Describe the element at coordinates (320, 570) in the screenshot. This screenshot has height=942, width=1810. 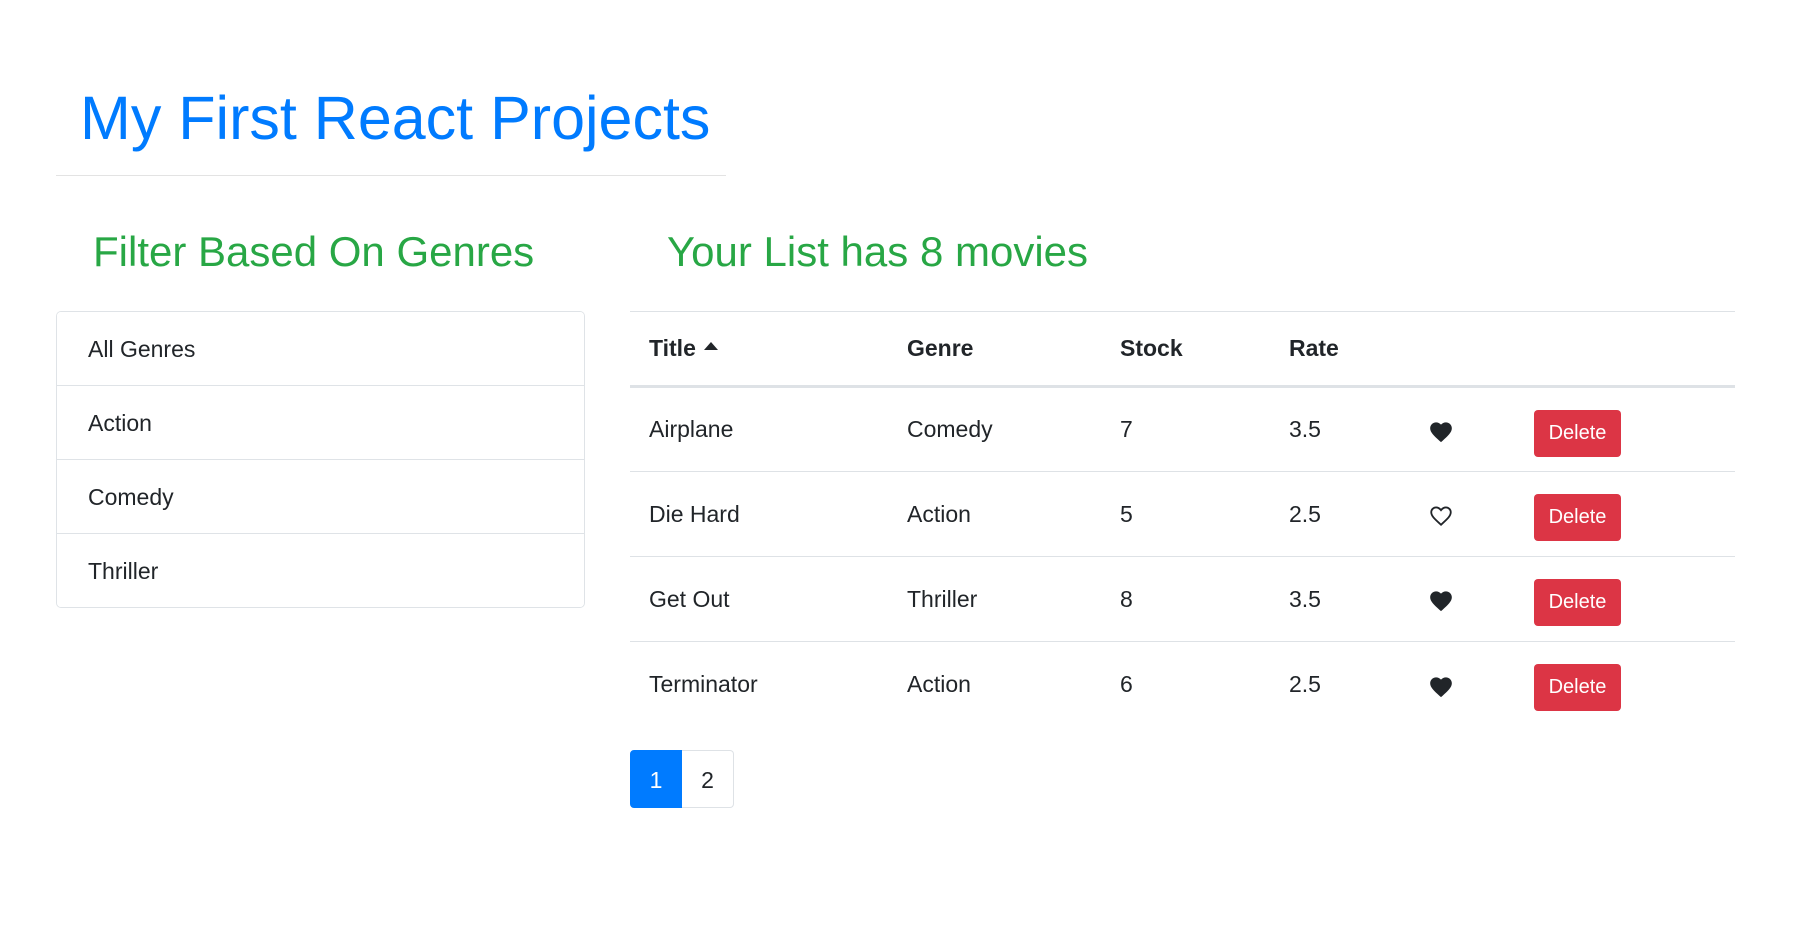
I see `genre-item-thriller: Thriller` at that location.